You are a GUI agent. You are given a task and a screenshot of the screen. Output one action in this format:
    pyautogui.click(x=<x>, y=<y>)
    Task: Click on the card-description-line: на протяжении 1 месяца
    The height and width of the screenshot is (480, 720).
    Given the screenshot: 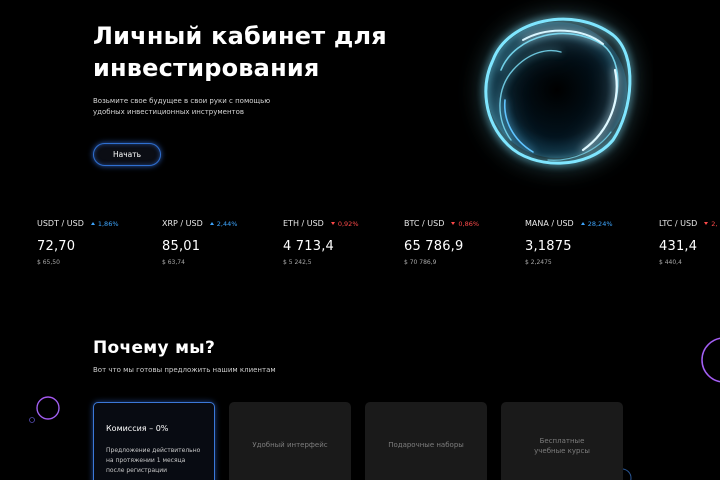 What is the action you would take?
    pyautogui.click(x=146, y=460)
    